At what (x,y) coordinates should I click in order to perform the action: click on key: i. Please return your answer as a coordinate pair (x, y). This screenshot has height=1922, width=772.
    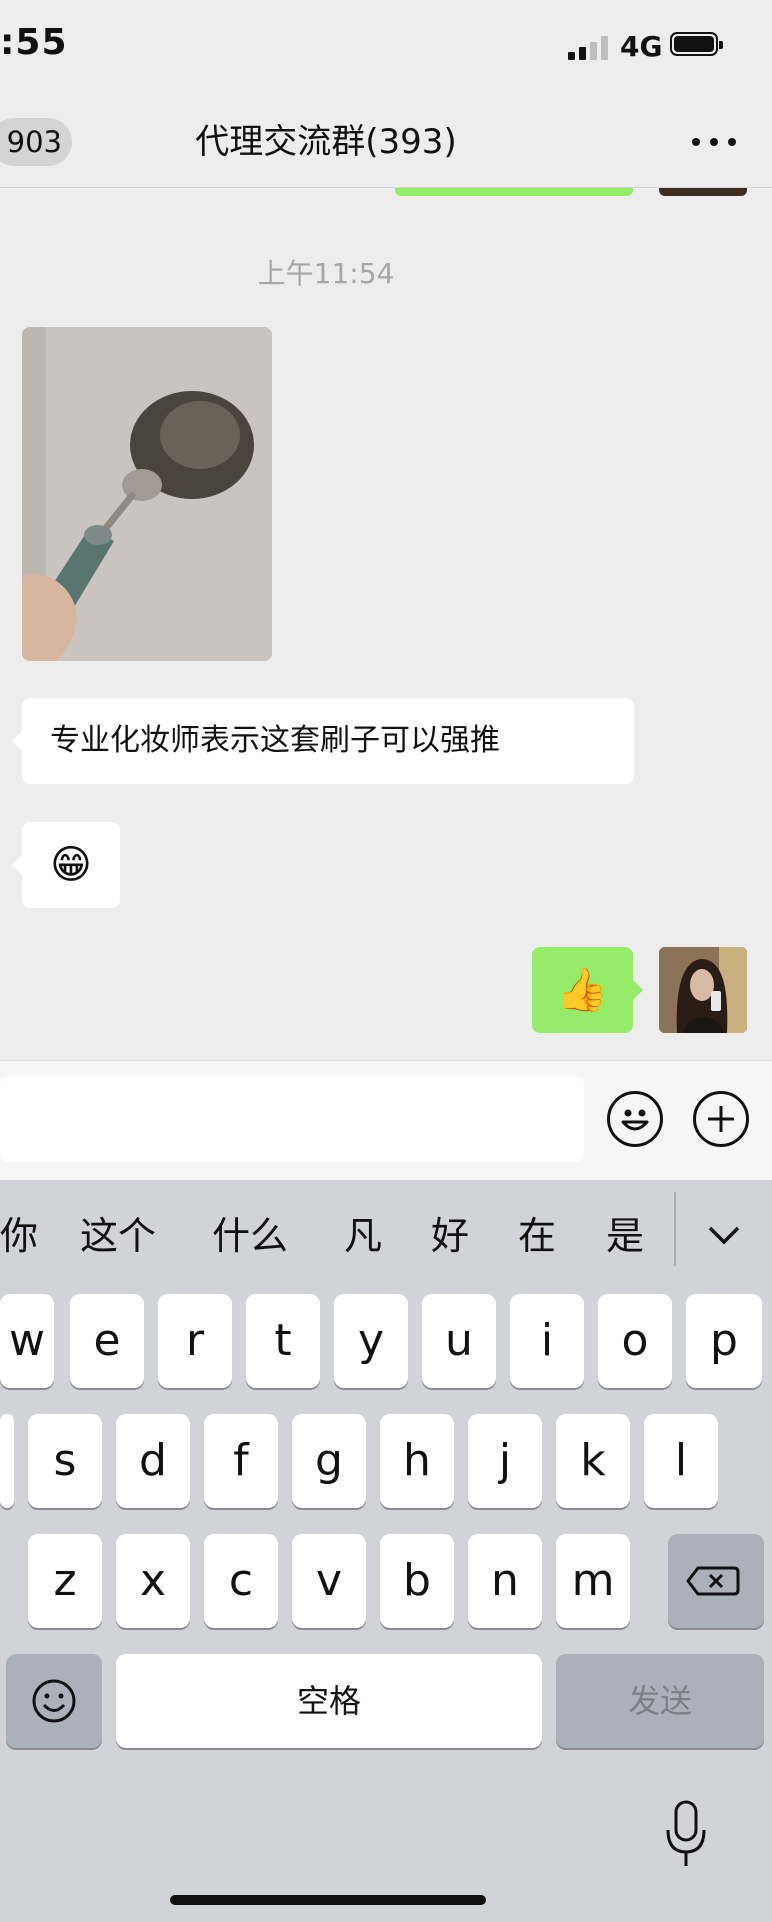
    Looking at the image, I should click on (547, 1341).